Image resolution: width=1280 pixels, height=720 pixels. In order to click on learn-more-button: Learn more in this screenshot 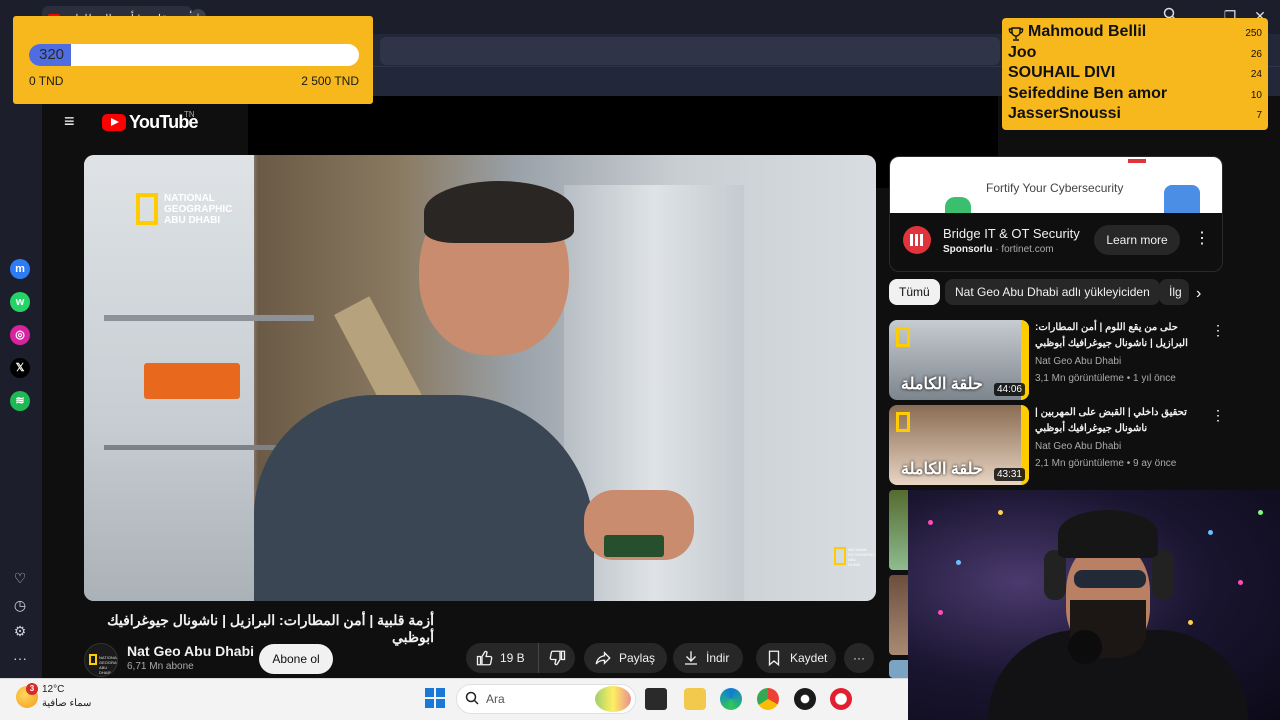, I will do `click(1137, 240)`.